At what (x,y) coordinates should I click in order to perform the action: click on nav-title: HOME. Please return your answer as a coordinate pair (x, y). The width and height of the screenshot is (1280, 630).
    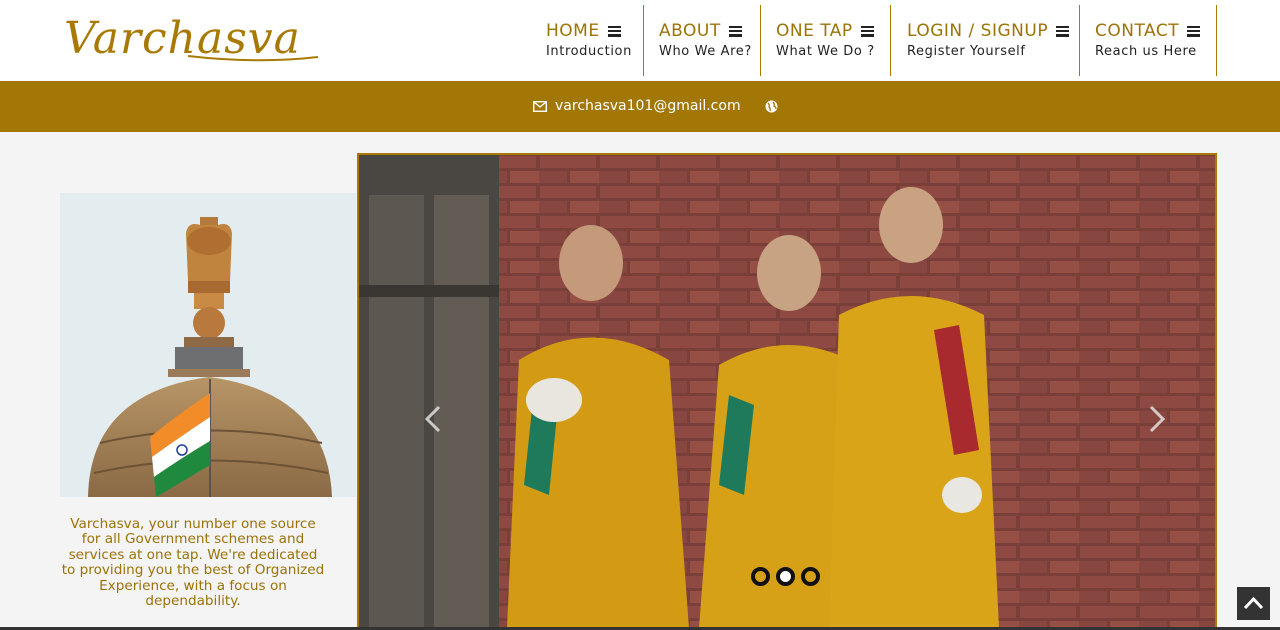
    Looking at the image, I should click on (573, 31).